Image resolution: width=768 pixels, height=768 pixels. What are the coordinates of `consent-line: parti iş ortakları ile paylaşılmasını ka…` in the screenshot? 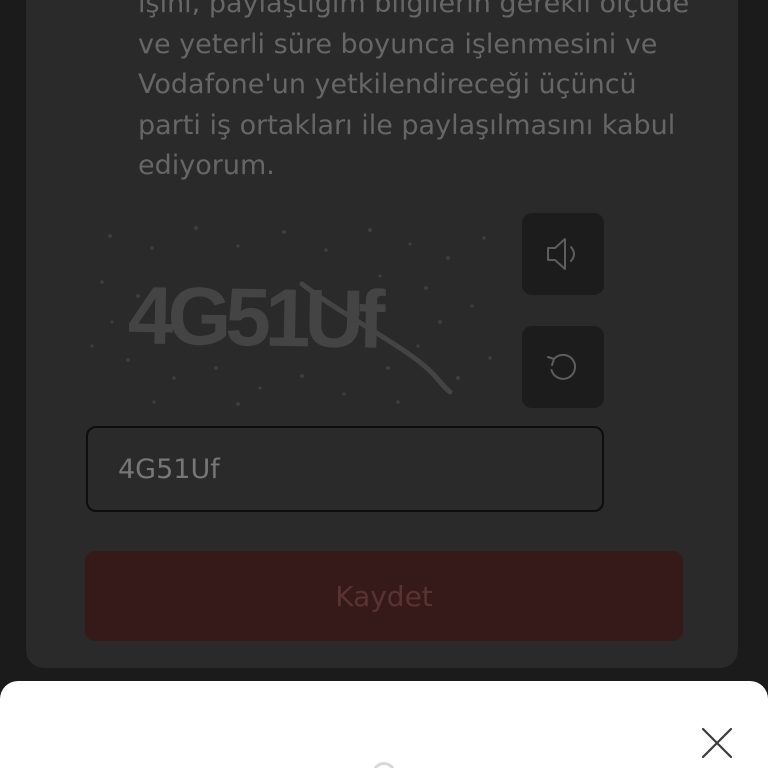 It's located at (407, 125).